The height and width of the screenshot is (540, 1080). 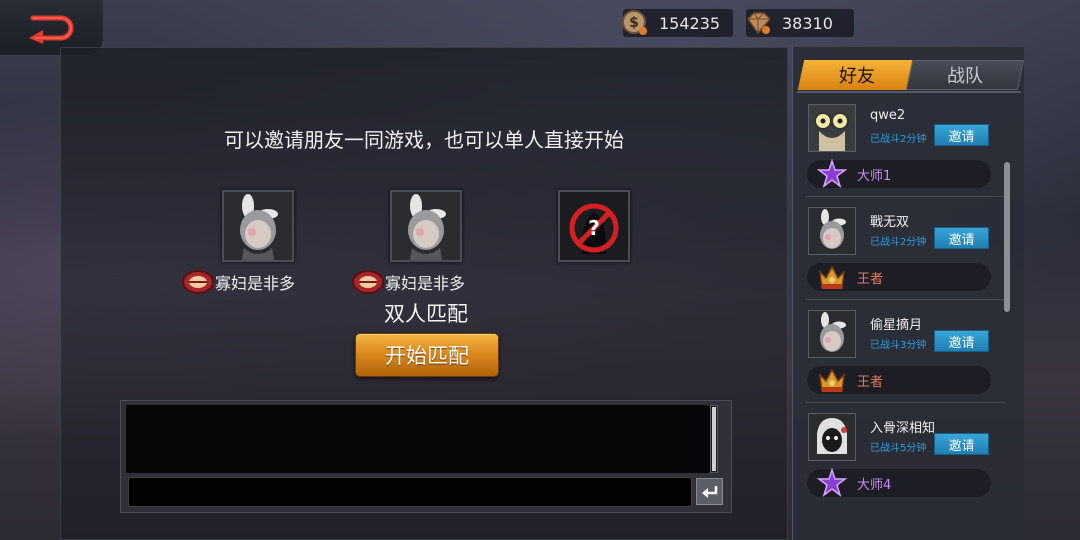 What do you see at coordinates (905, 147) in the screenshot?
I see `friend-card: qwe2 已战斗2分钟 邀请 大师1` at bounding box center [905, 147].